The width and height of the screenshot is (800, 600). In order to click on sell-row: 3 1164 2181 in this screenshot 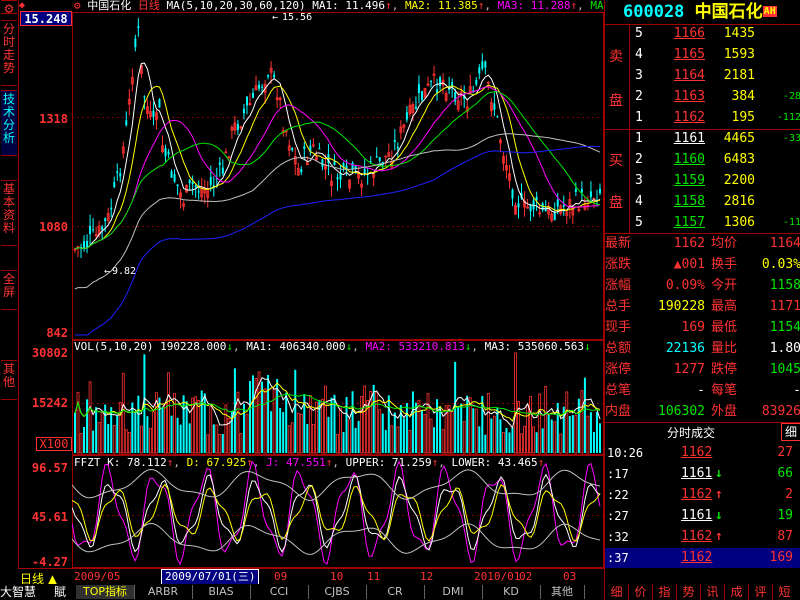, I will do `click(702, 76)`.